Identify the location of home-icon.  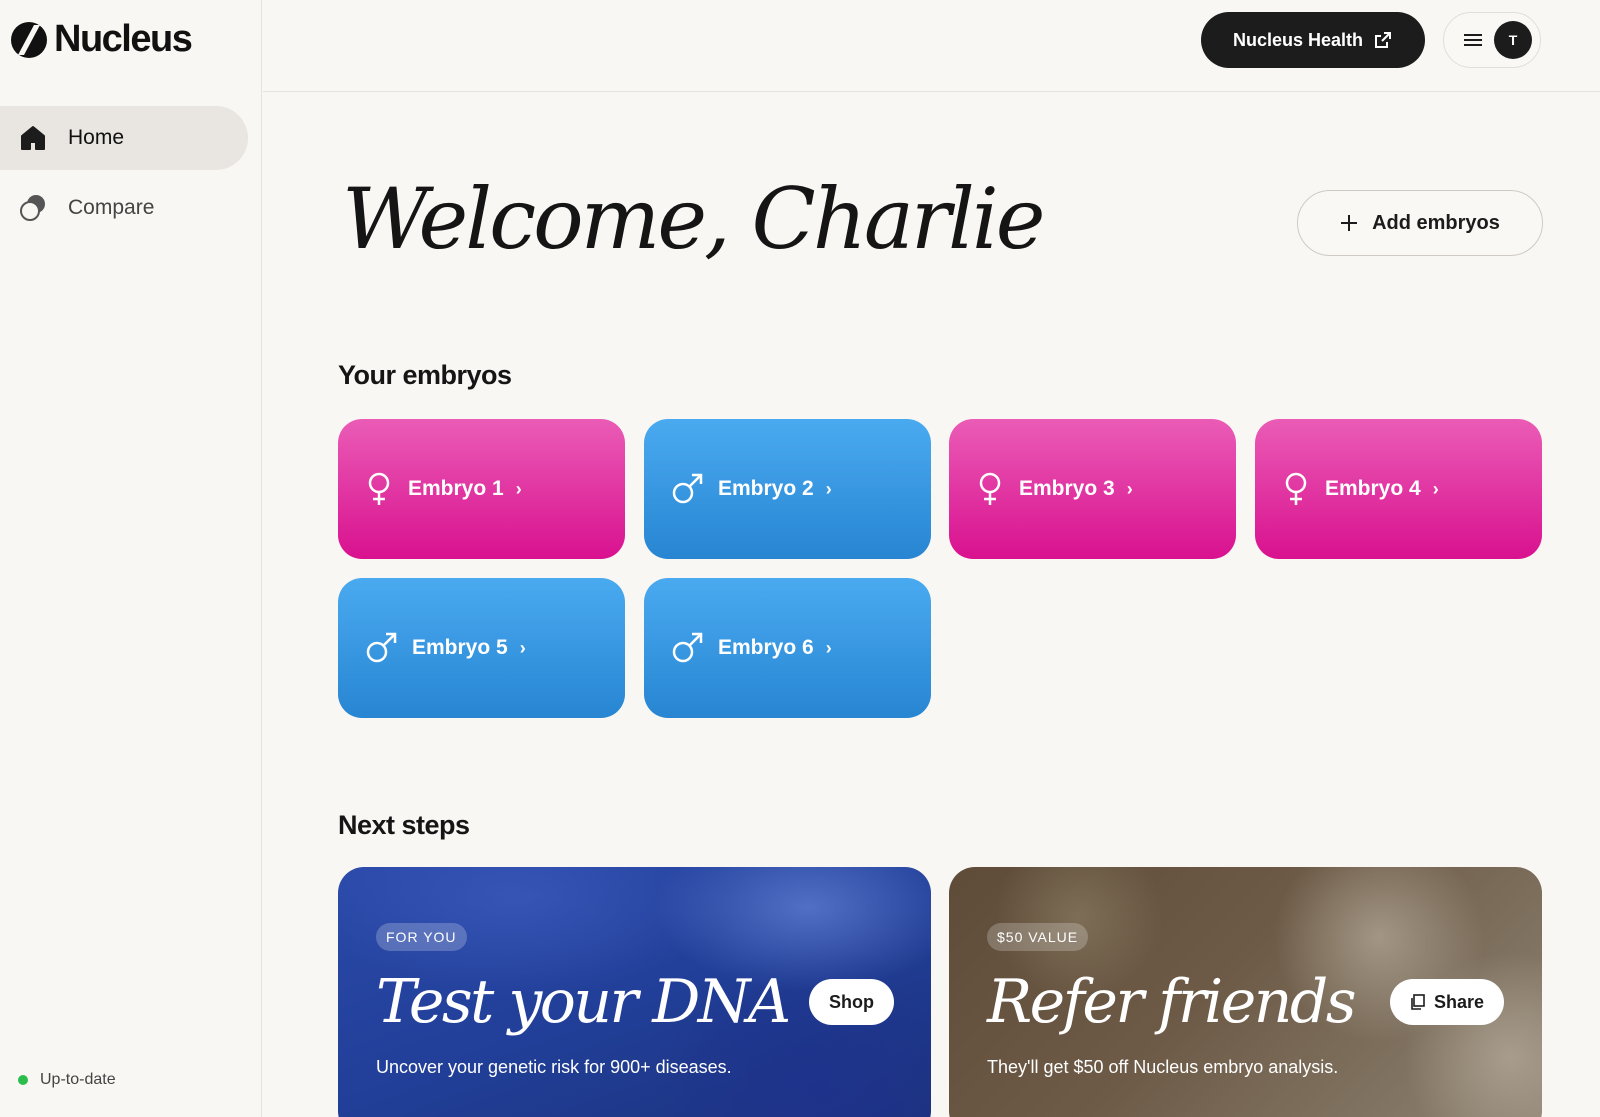
(33, 138).